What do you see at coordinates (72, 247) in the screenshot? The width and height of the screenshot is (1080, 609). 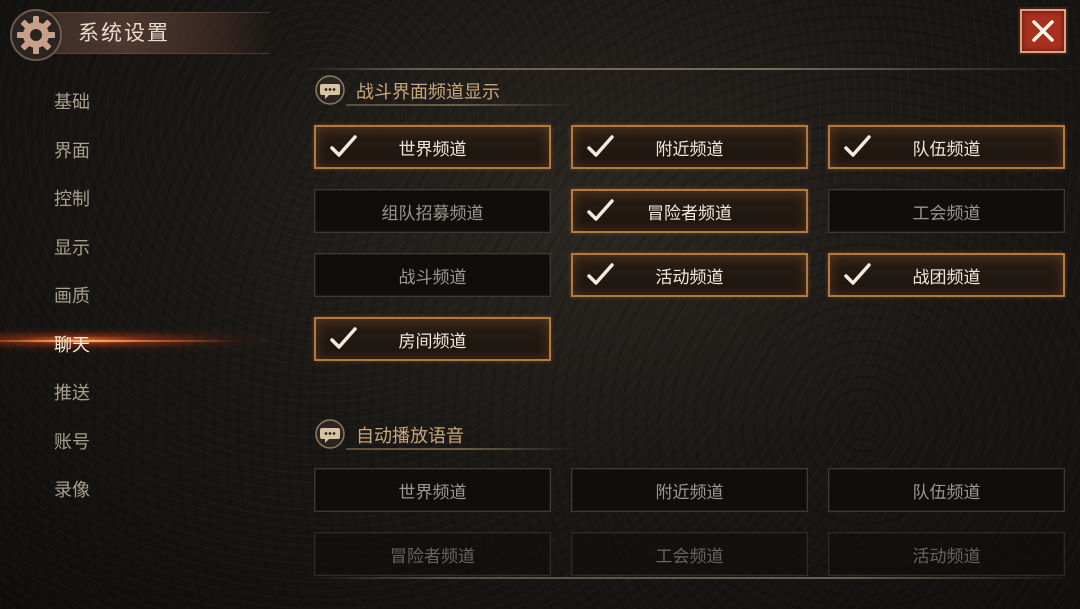 I see `sidebar-item-display: 显示` at bounding box center [72, 247].